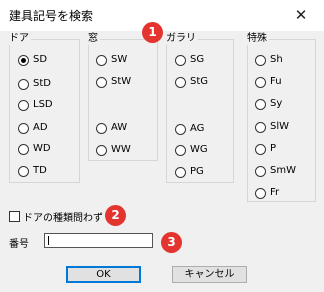 This screenshot has height=292, width=324. Describe the element at coordinates (260, 104) in the screenshot. I see `radio-sy-circle` at that location.